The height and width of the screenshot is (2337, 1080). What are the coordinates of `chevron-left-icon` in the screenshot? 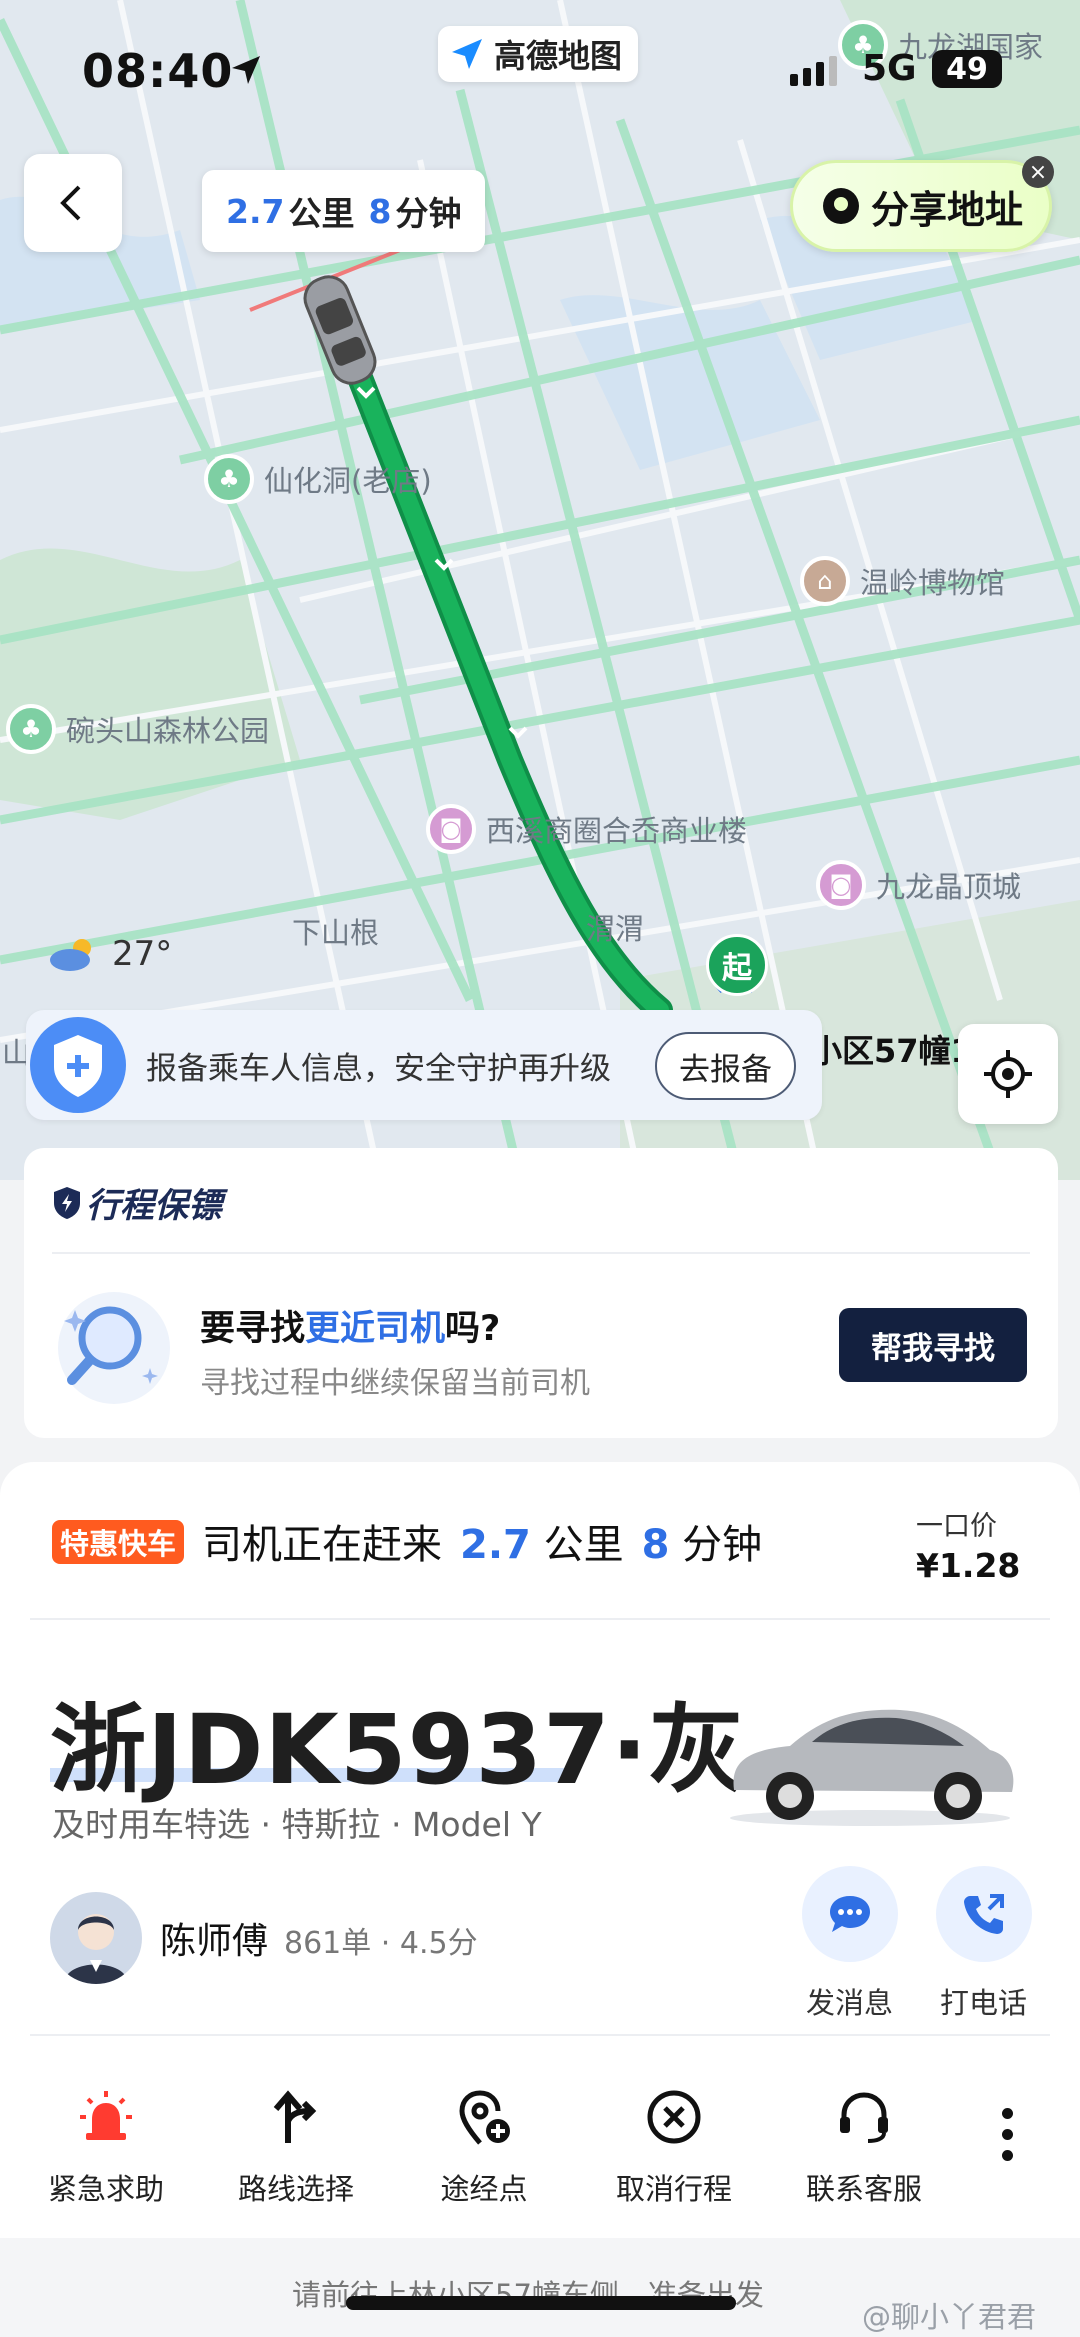 It's located at (70, 203).